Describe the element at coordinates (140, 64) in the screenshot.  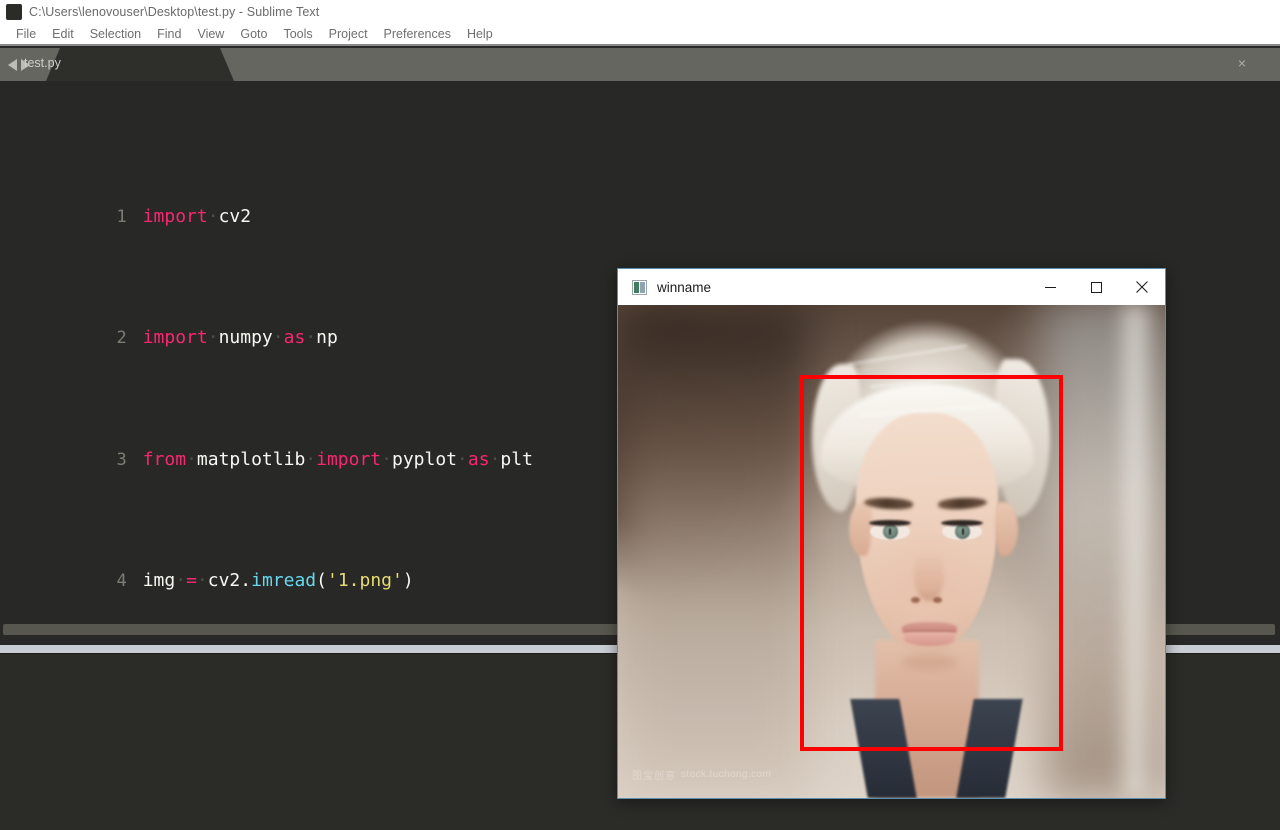
I see `tab-test-py` at that location.